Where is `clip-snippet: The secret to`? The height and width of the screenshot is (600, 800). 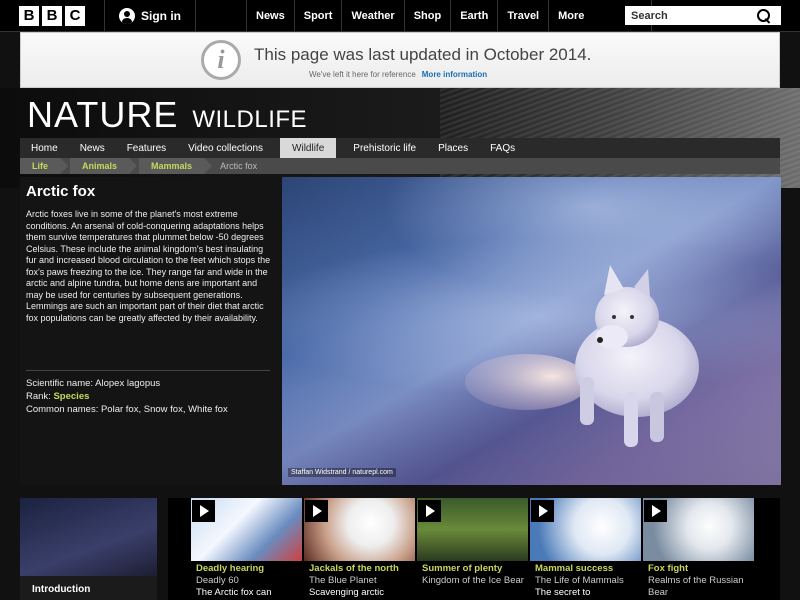 clip-snippet: The secret to is located at coordinates (563, 592).